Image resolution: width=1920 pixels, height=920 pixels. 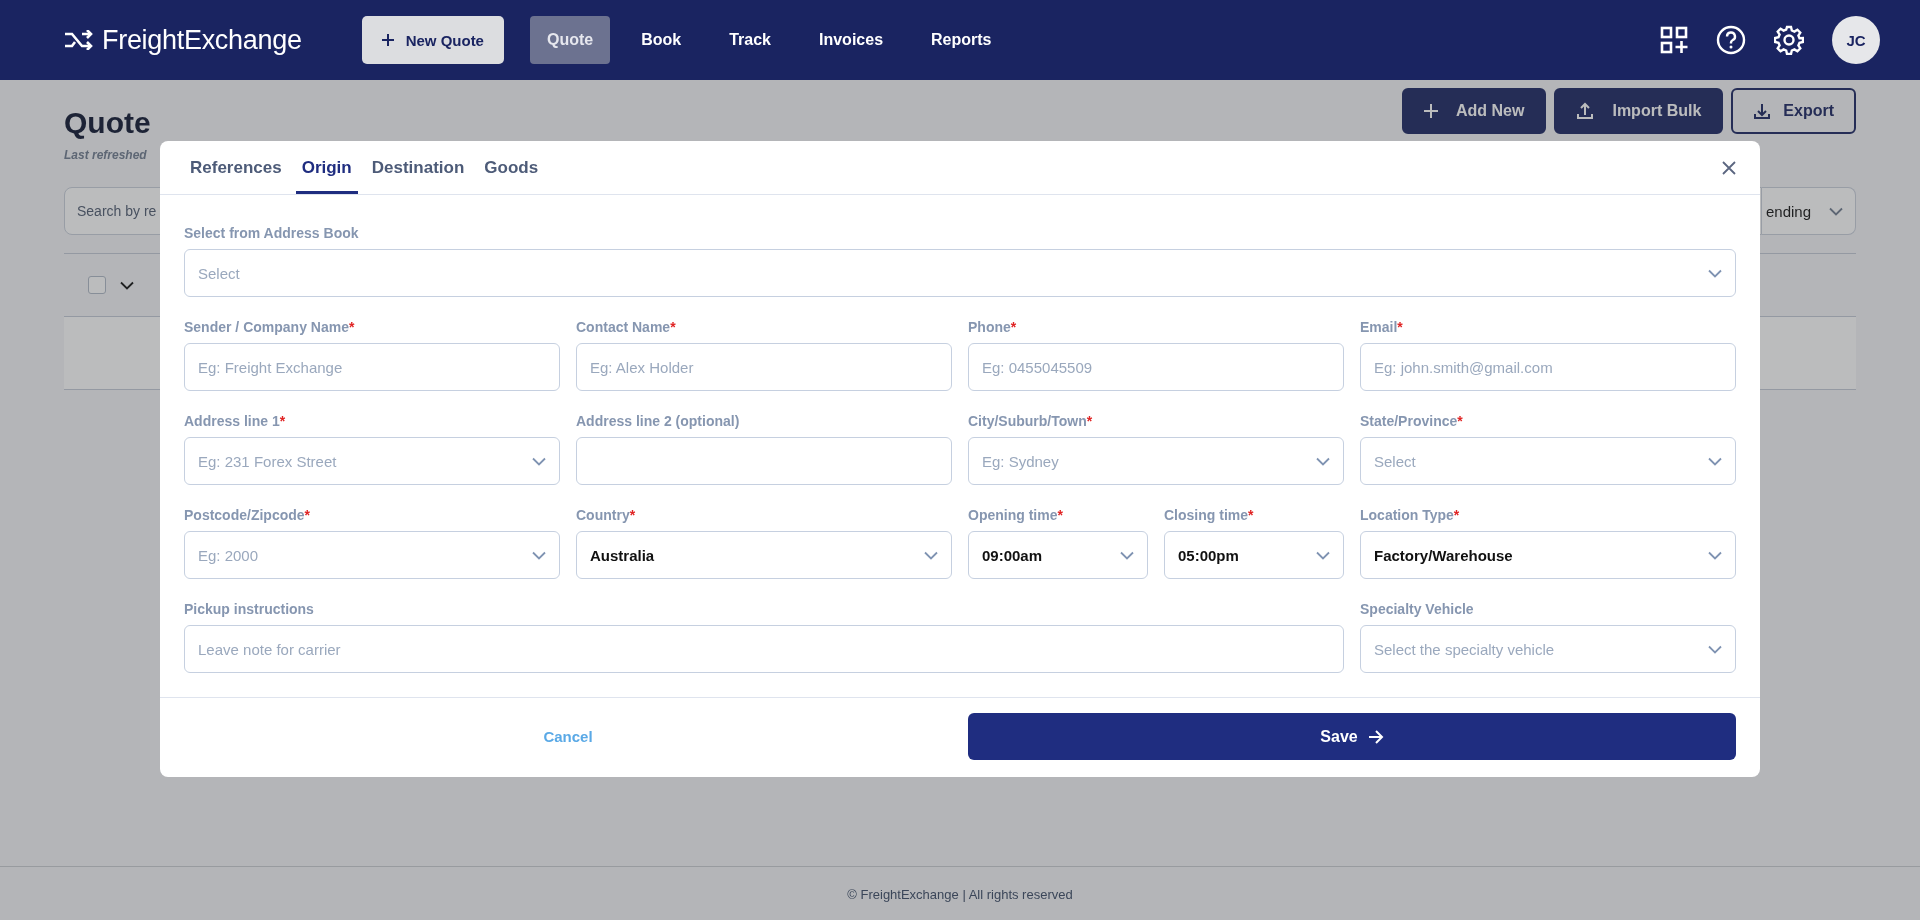 I want to click on close-icon, so click(x=1729, y=167).